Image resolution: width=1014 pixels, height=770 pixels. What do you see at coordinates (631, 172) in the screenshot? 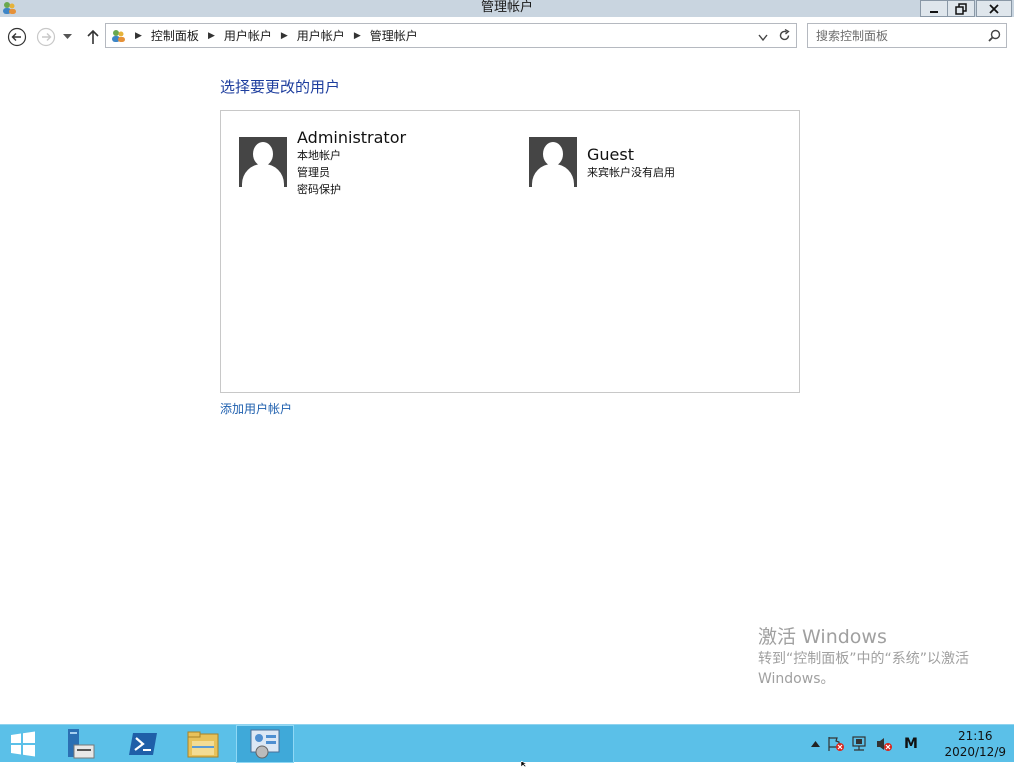
I see `user-detail: 来宾帐户没有启用` at bounding box center [631, 172].